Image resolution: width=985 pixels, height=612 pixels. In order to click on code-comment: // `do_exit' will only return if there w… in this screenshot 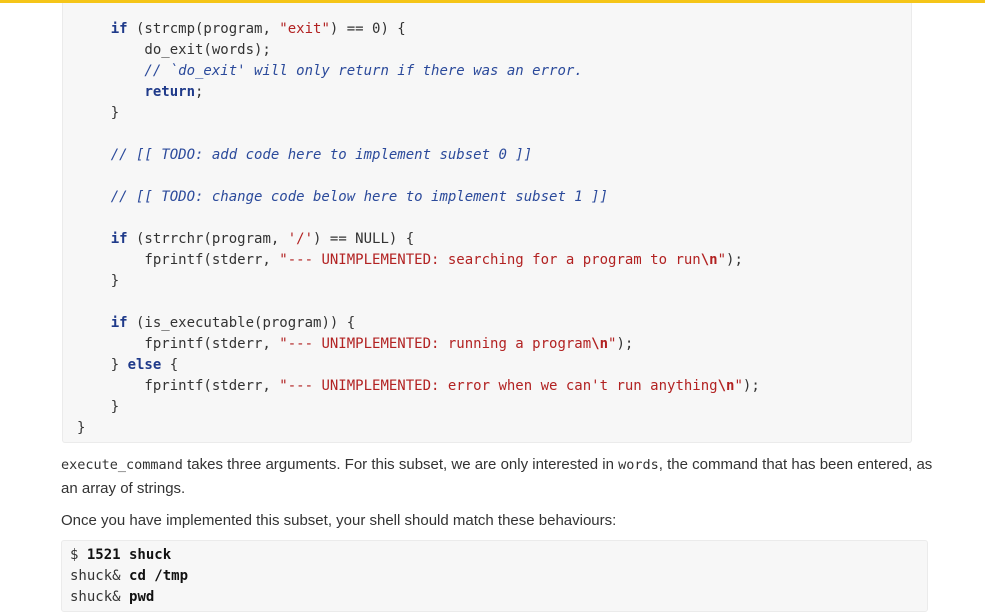, I will do `click(346, 71)`.